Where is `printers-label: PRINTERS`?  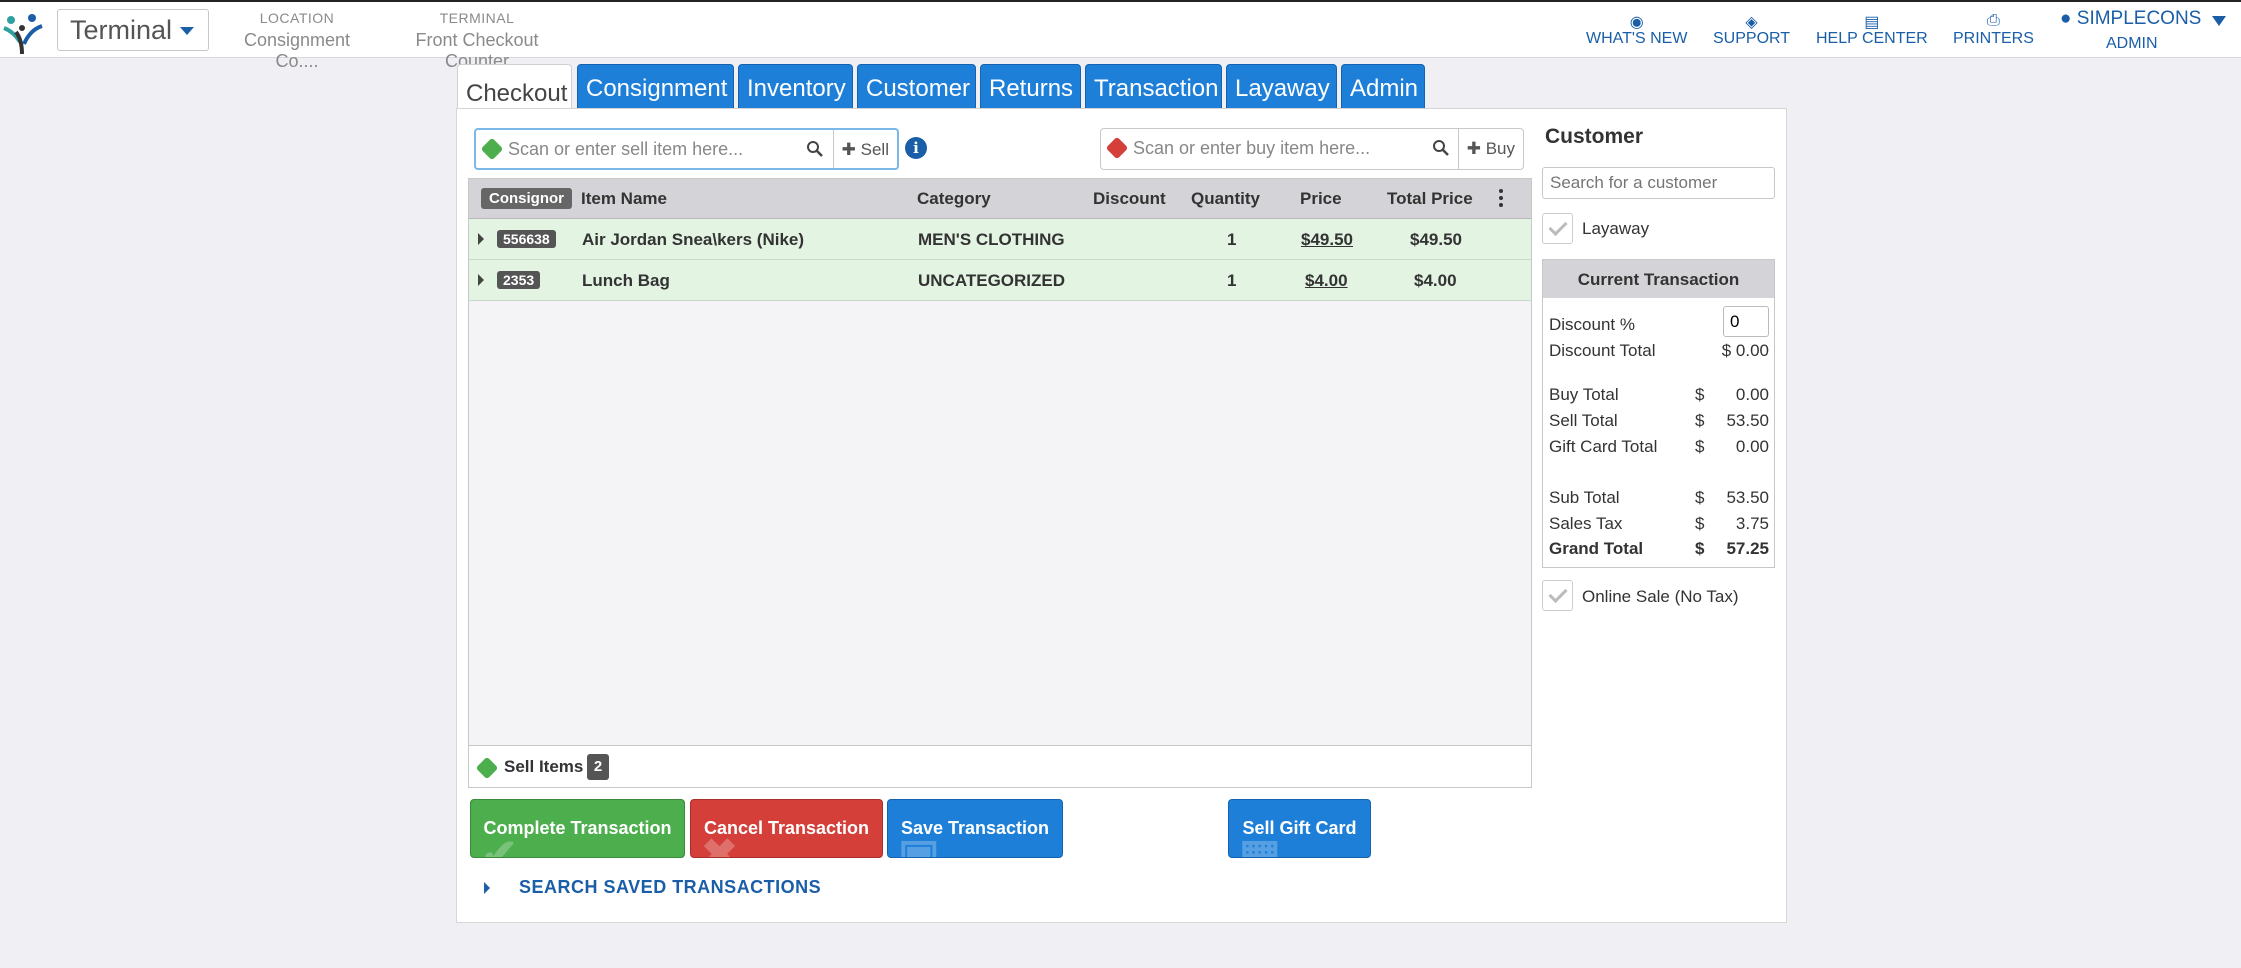
printers-label: PRINTERS is located at coordinates (1993, 38).